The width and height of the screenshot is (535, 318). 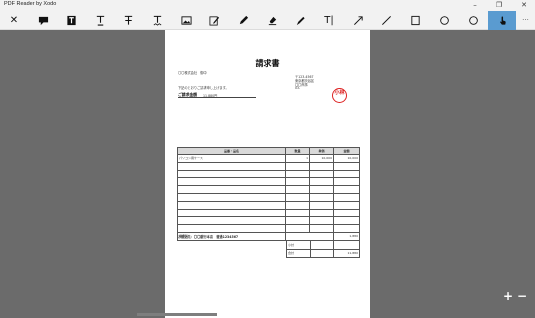 I want to click on strikeout-tool-button, so click(x=128, y=20).